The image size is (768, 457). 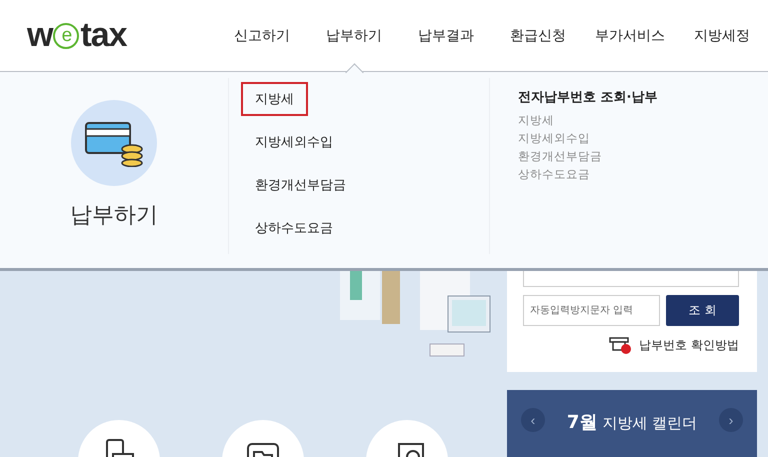 I want to click on nav-menu-item: 신고하기, so click(x=262, y=36).